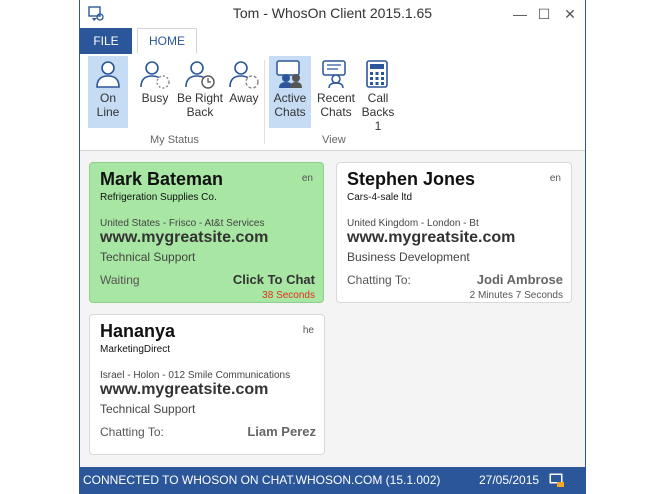 The height and width of the screenshot is (494, 664). Describe the element at coordinates (544, 14) in the screenshot. I see `maximize-button: ☐` at that location.